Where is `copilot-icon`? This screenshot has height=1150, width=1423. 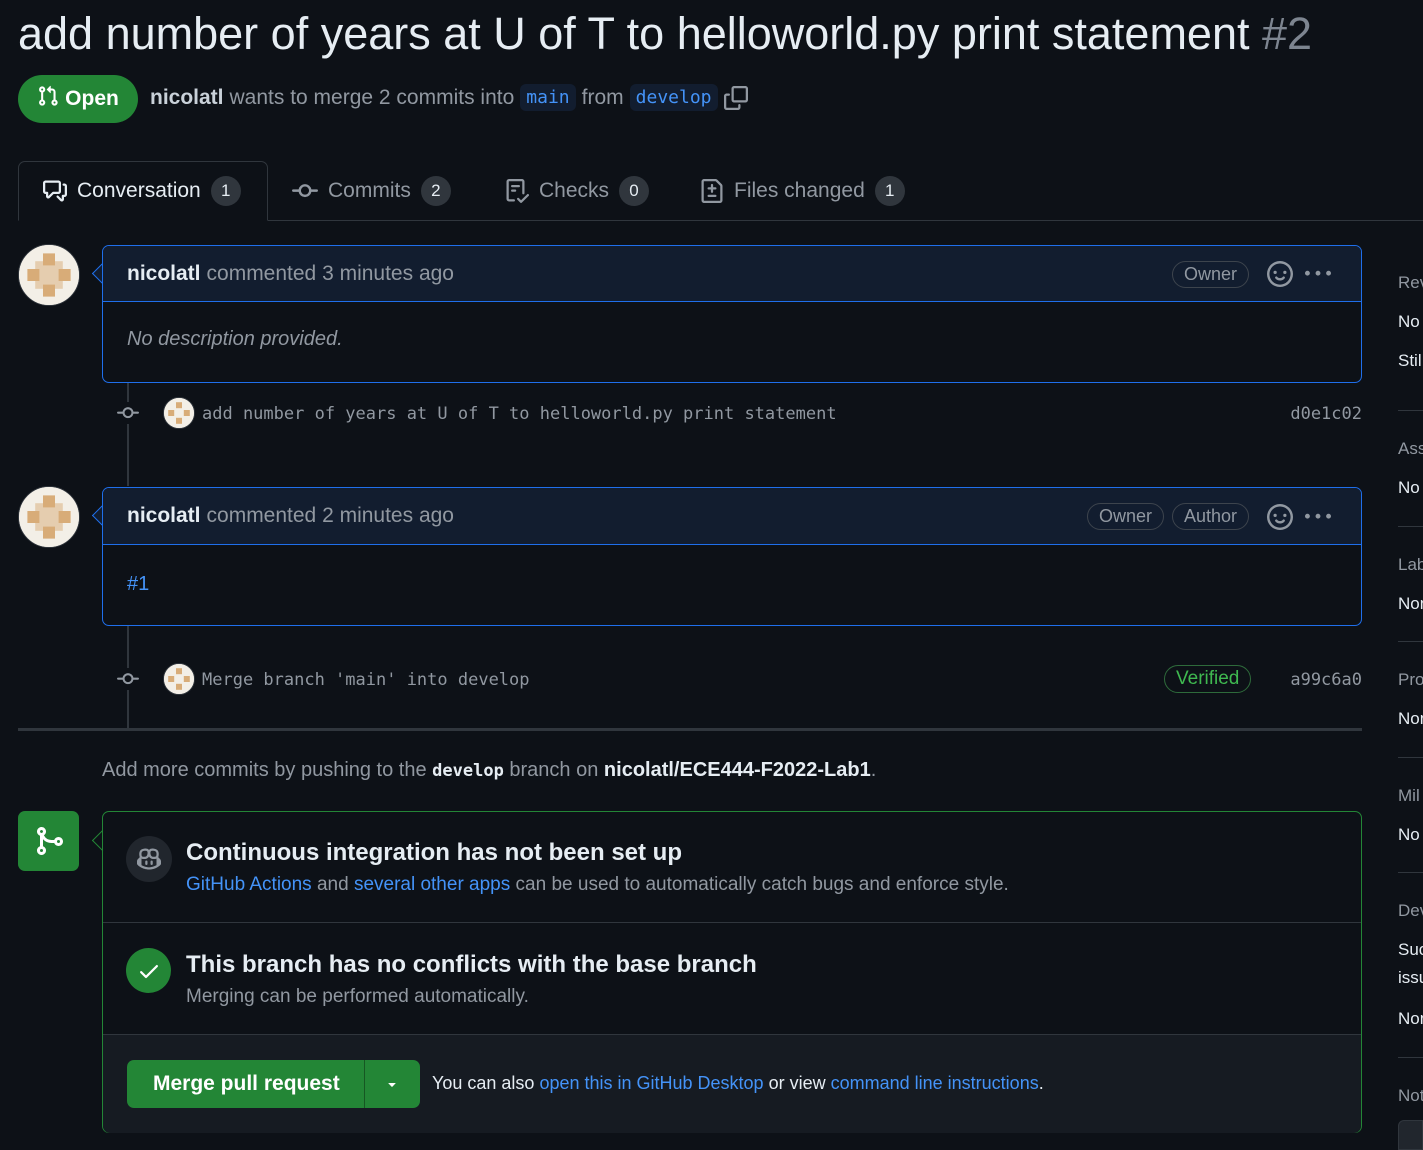
copilot-icon is located at coordinates (149, 859).